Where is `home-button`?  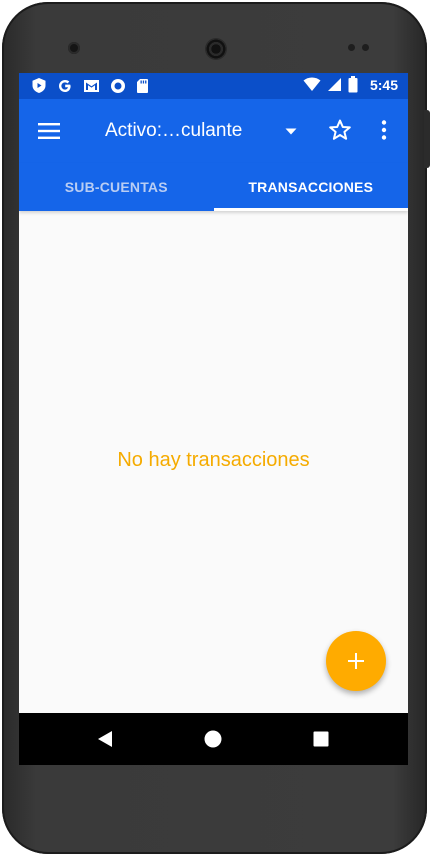
home-button is located at coordinates (213, 739).